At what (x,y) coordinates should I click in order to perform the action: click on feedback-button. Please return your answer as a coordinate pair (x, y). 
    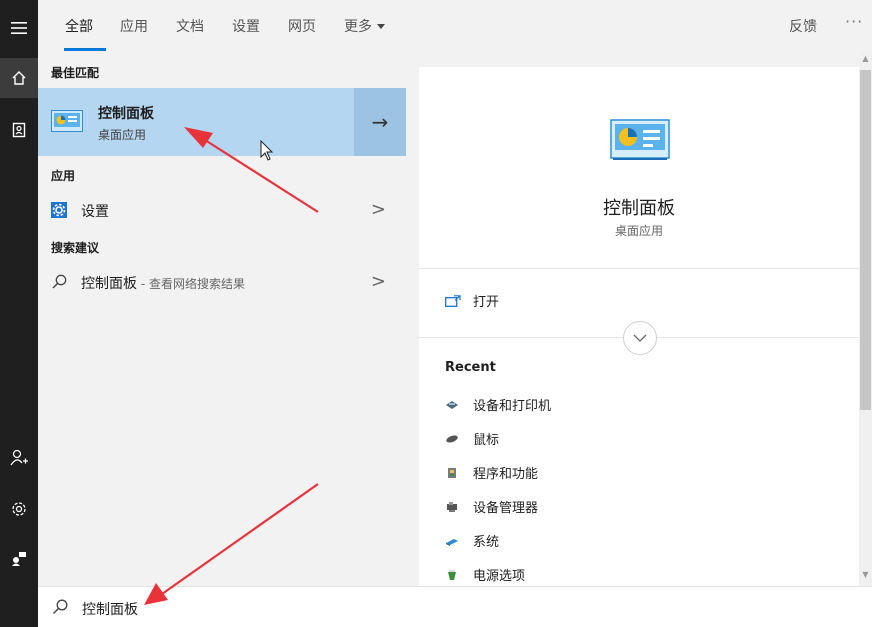
    Looking at the image, I should click on (19, 558).